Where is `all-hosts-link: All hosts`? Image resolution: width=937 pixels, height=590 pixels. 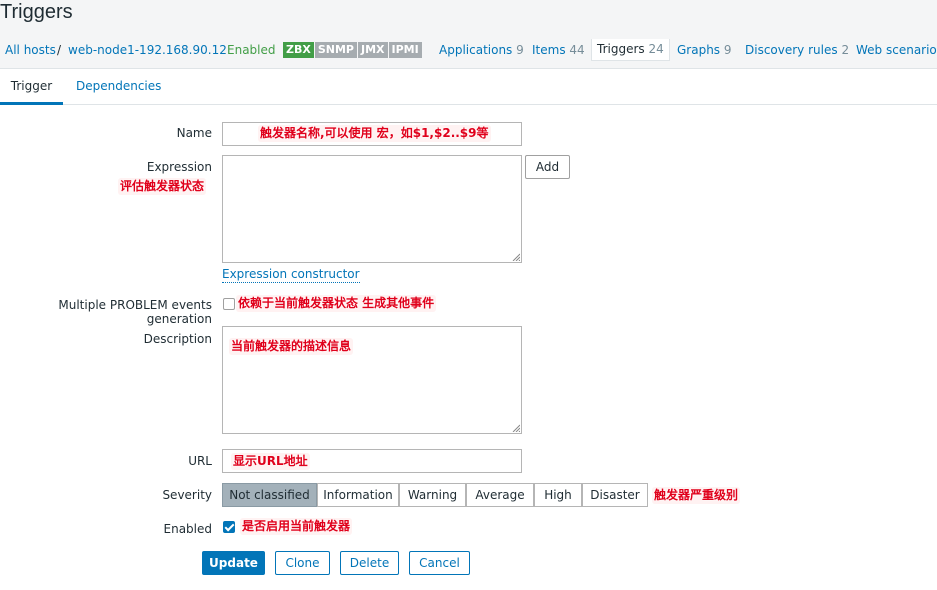
all-hosts-link: All hosts is located at coordinates (30, 50).